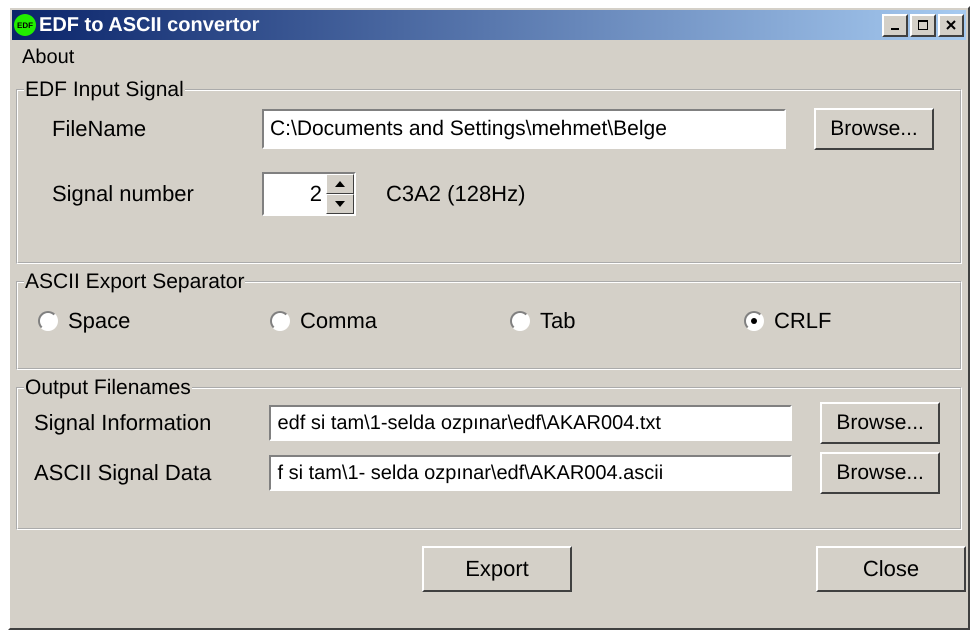 The width and height of the screenshot is (977, 635). Describe the element at coordinates (108, 388) in the screenshot. I see `group-title: Output Filenames` at that location.